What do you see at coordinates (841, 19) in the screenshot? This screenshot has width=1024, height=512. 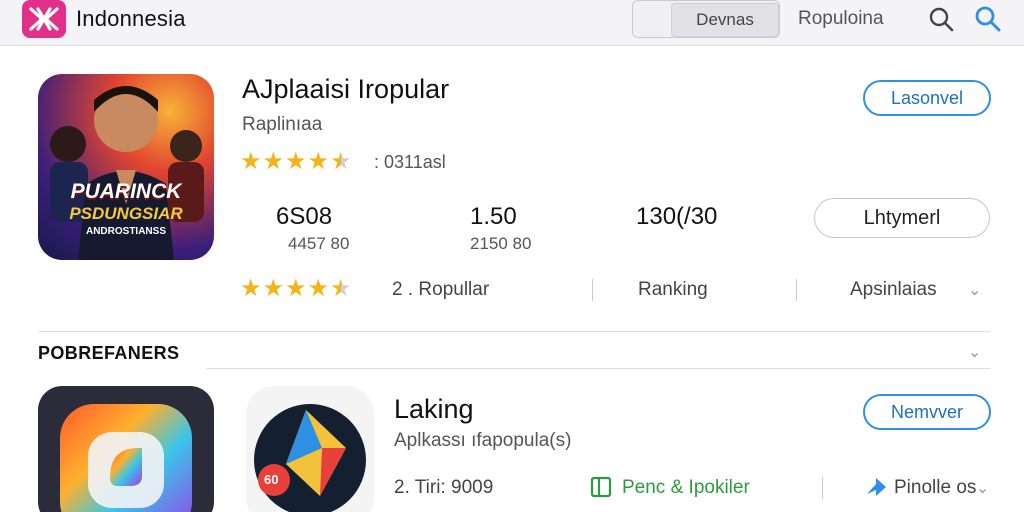 I see `sort-label: Ropuloina` at bounding box center [841, 19].